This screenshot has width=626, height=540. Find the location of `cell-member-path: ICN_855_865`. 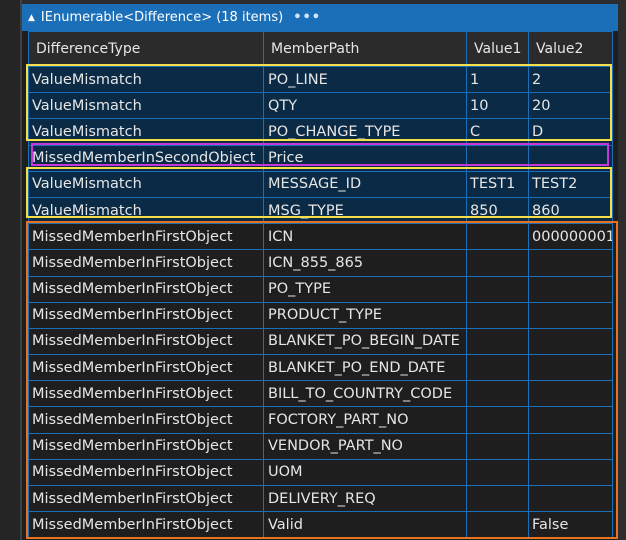

cell-member-path: ICN_855_865 is located at coordinates (365, 263).